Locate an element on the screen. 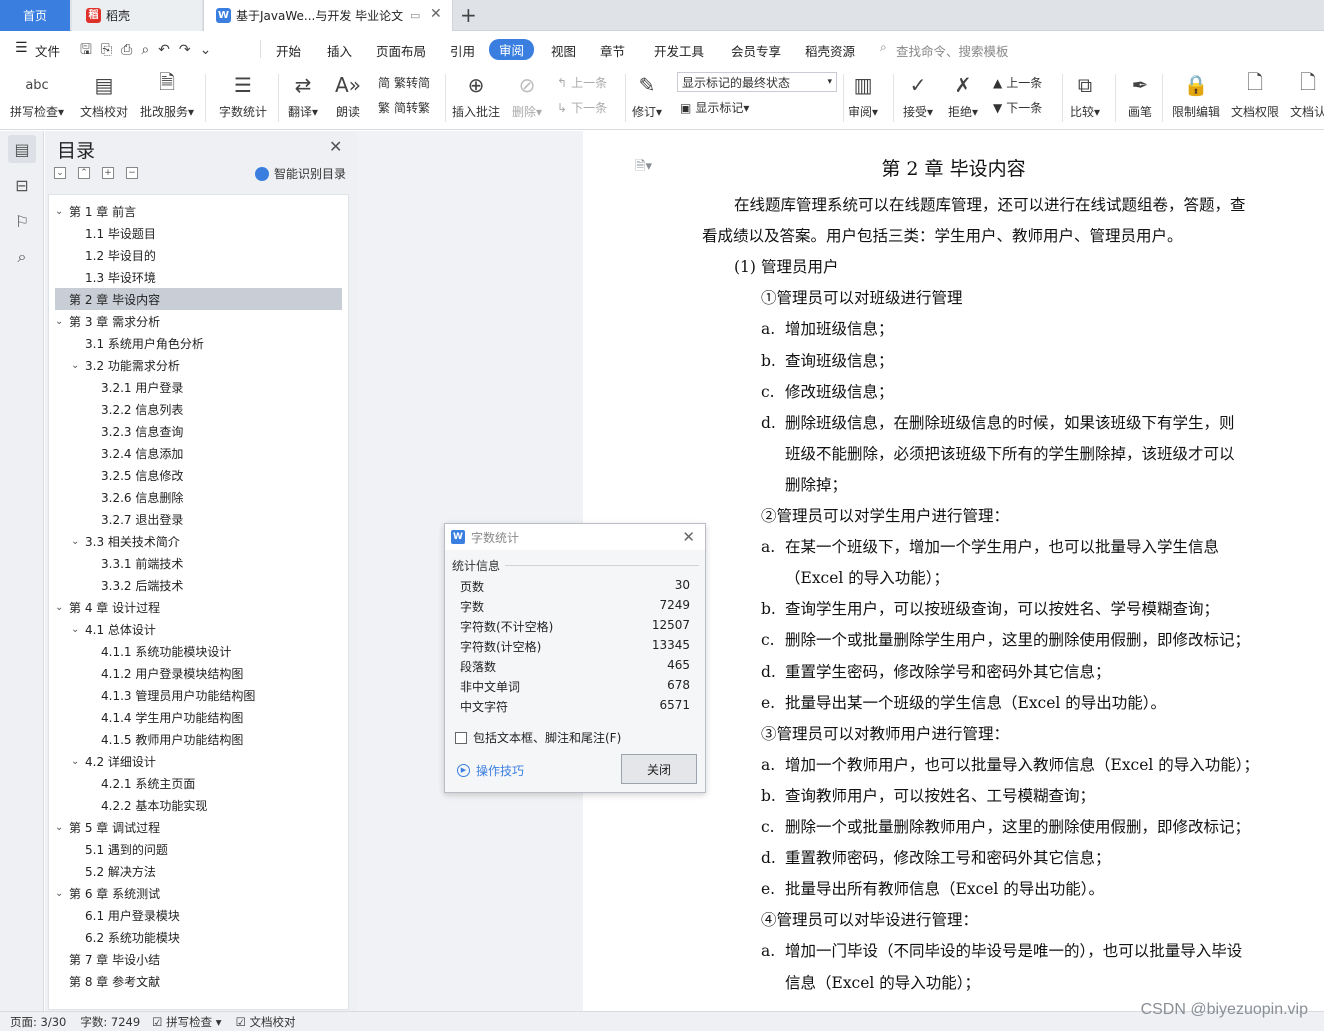 Image resolution: width=1324 pixels, height=1031 pixels. compare-button: ⧉ 比较▾ is located at coordinates (1085, 95).